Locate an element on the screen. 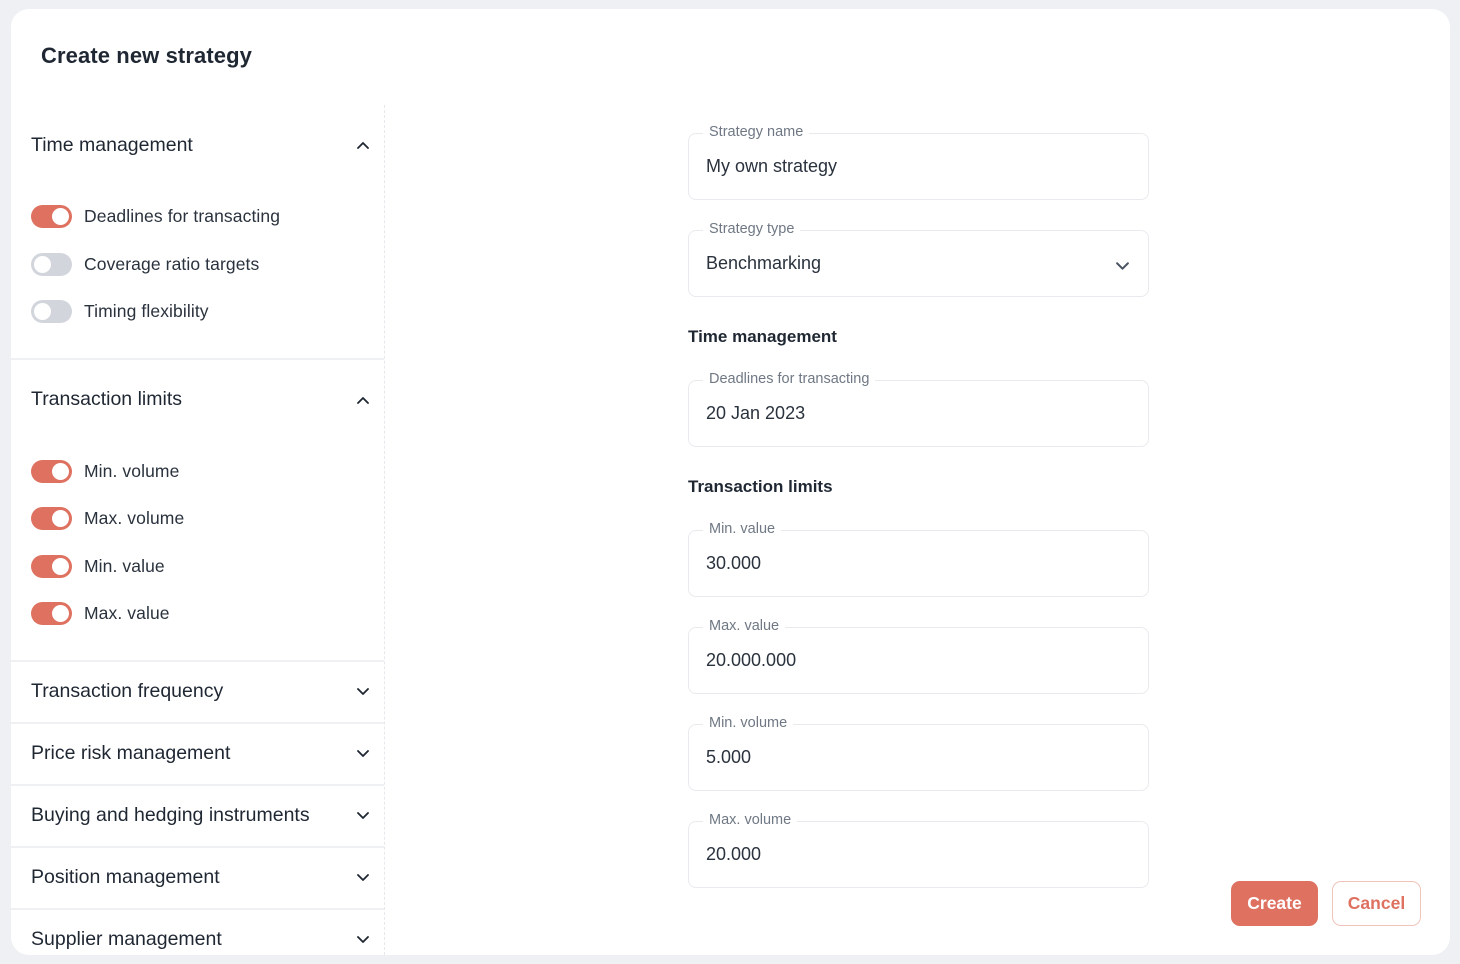 Image resolution: width=1460 pixels, height=964 pixels. section-label: Time management is located at coordinates (112, 144).